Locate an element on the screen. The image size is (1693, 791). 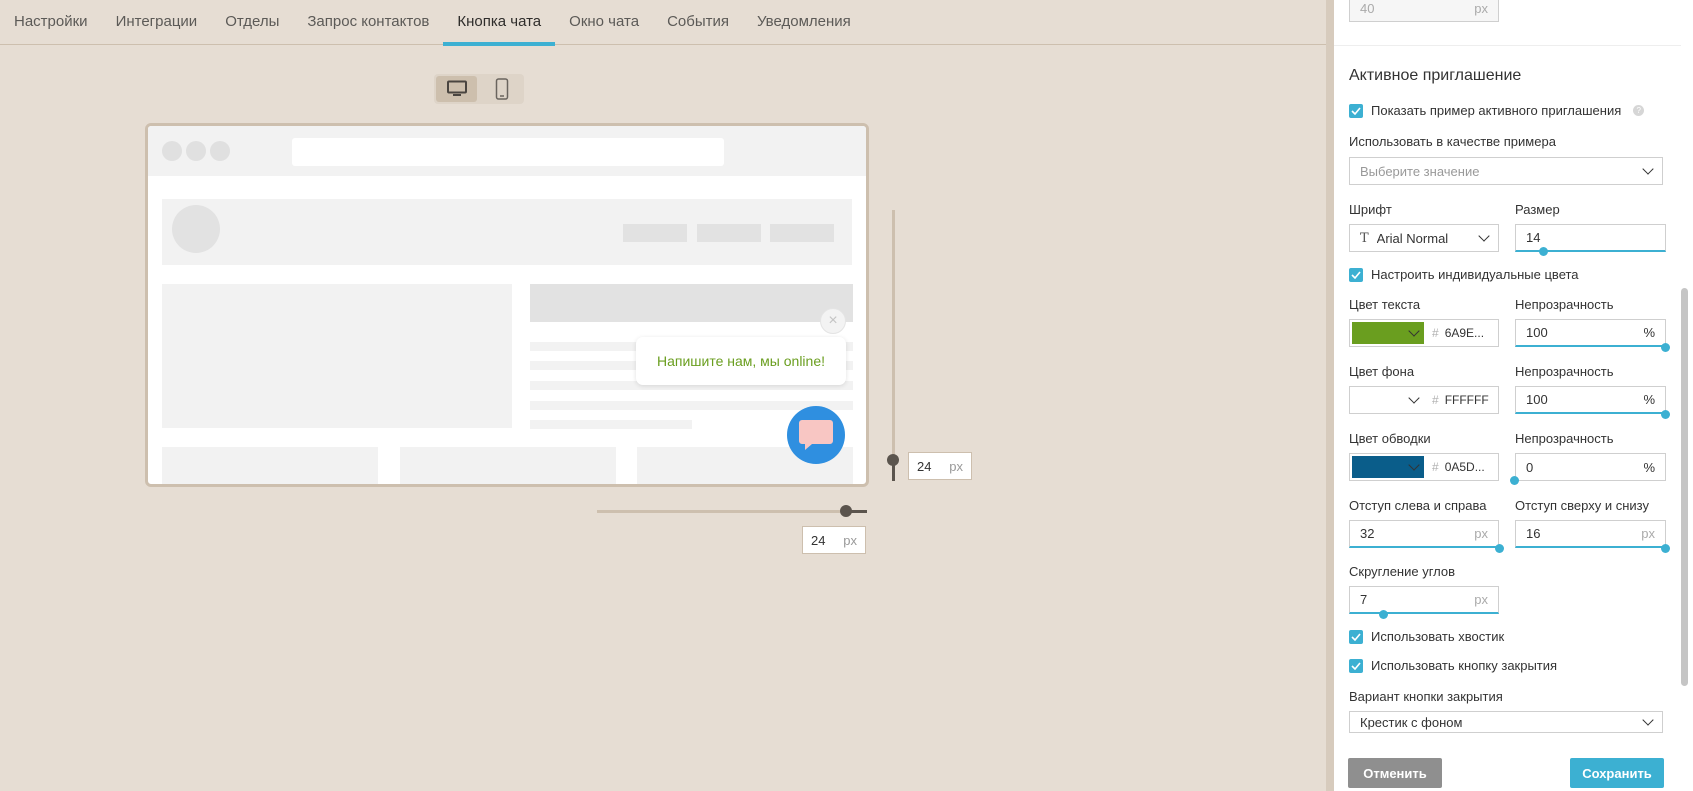
vertical-offset-handle is located at coordinates (893, 460).